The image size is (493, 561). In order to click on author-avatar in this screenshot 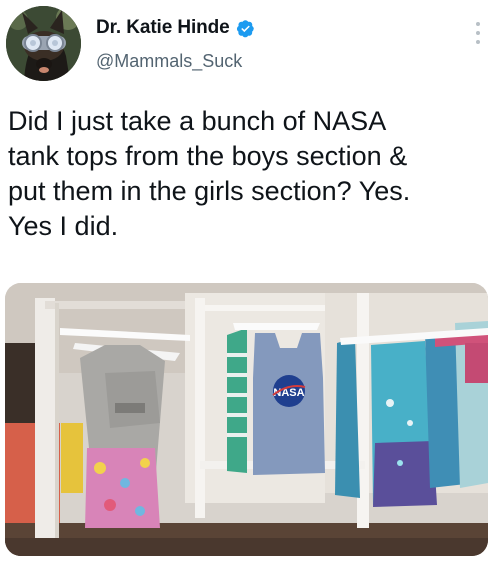, I will do `click(43, 43)`.